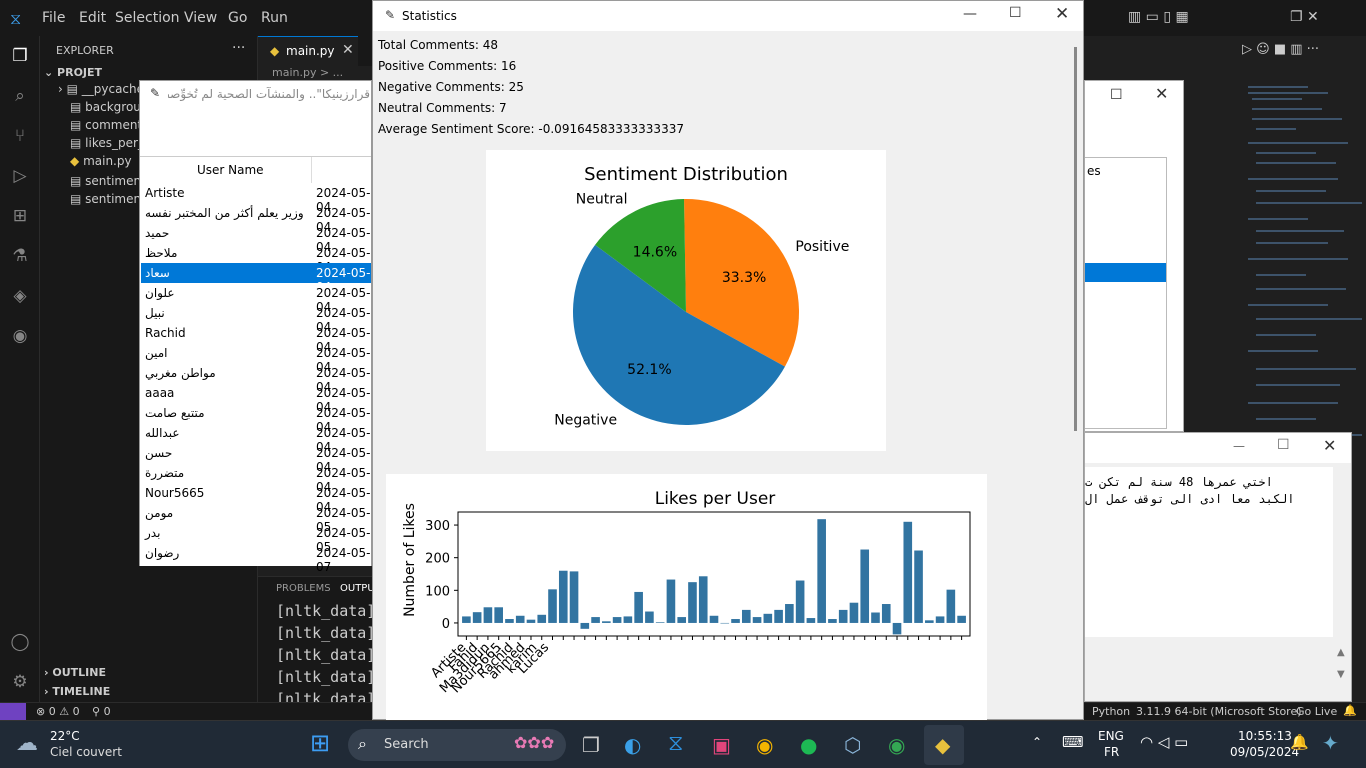  Describe the element at coordinates (256, 258) in the screenshot. I see `table-row: ملاحظ2024-05-04` at that location.